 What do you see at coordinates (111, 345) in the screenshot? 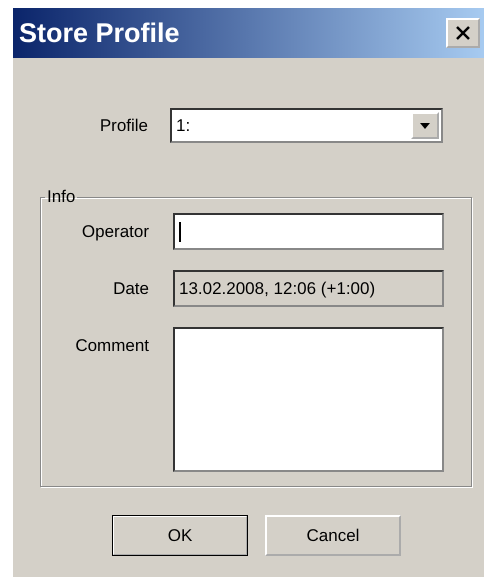
I see `field-label: Comment` at bounding box center [111, 345].